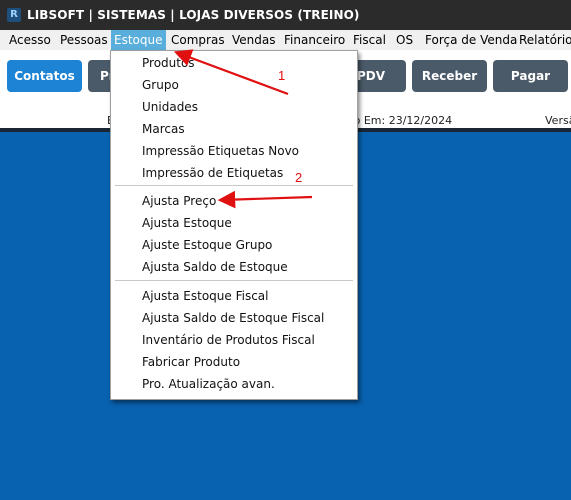 This screenshot has width=571, height=500. I want to click on annotation-overlay: 1 2, so click(243, 129).